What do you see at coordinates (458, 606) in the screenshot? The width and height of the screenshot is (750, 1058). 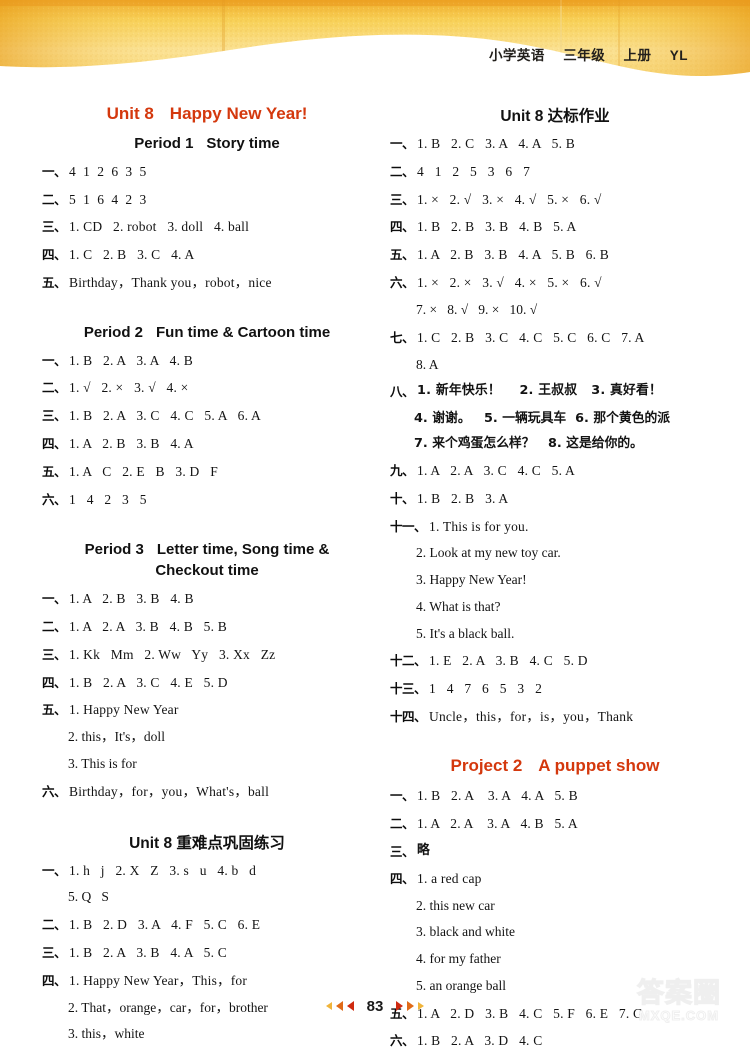 I see `answer-subrow: 4. What is that?` at bounding box center [458, 606].